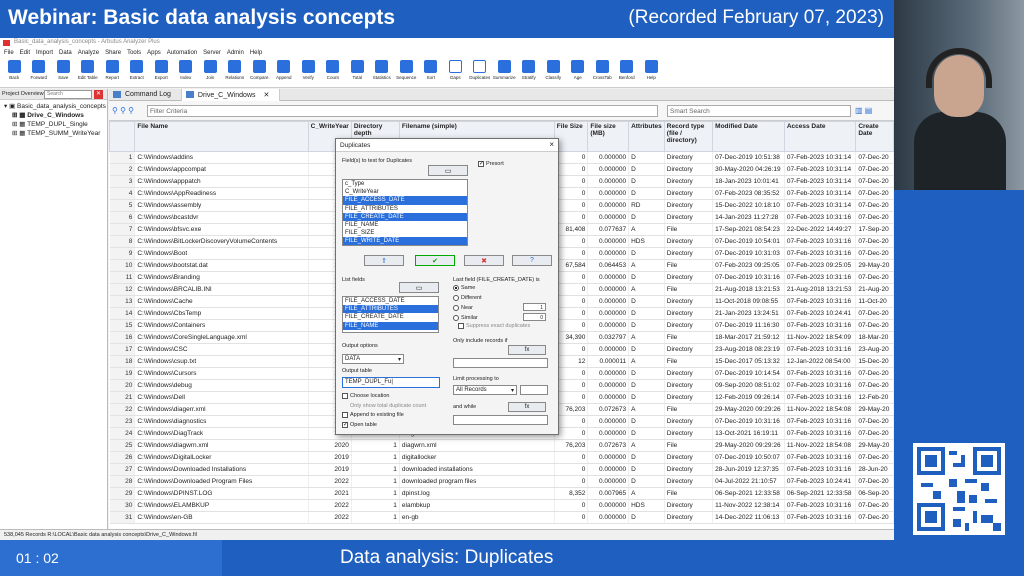 The height and width of the screenshot is (576, 1024). Describe the element at coordinates (608, 136) in the screenshot. I see `column-header: File size (MB)` at that location.